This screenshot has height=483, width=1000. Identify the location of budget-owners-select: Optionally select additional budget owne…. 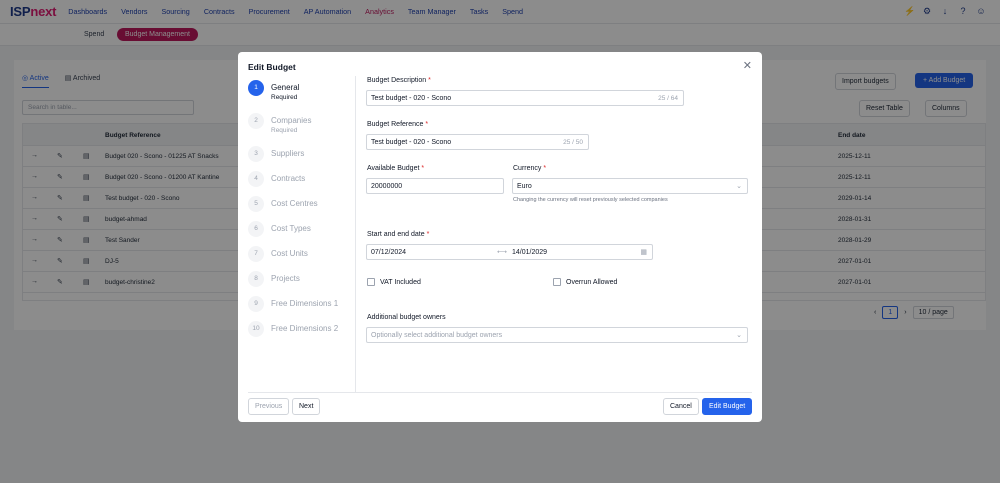
(557, 335).